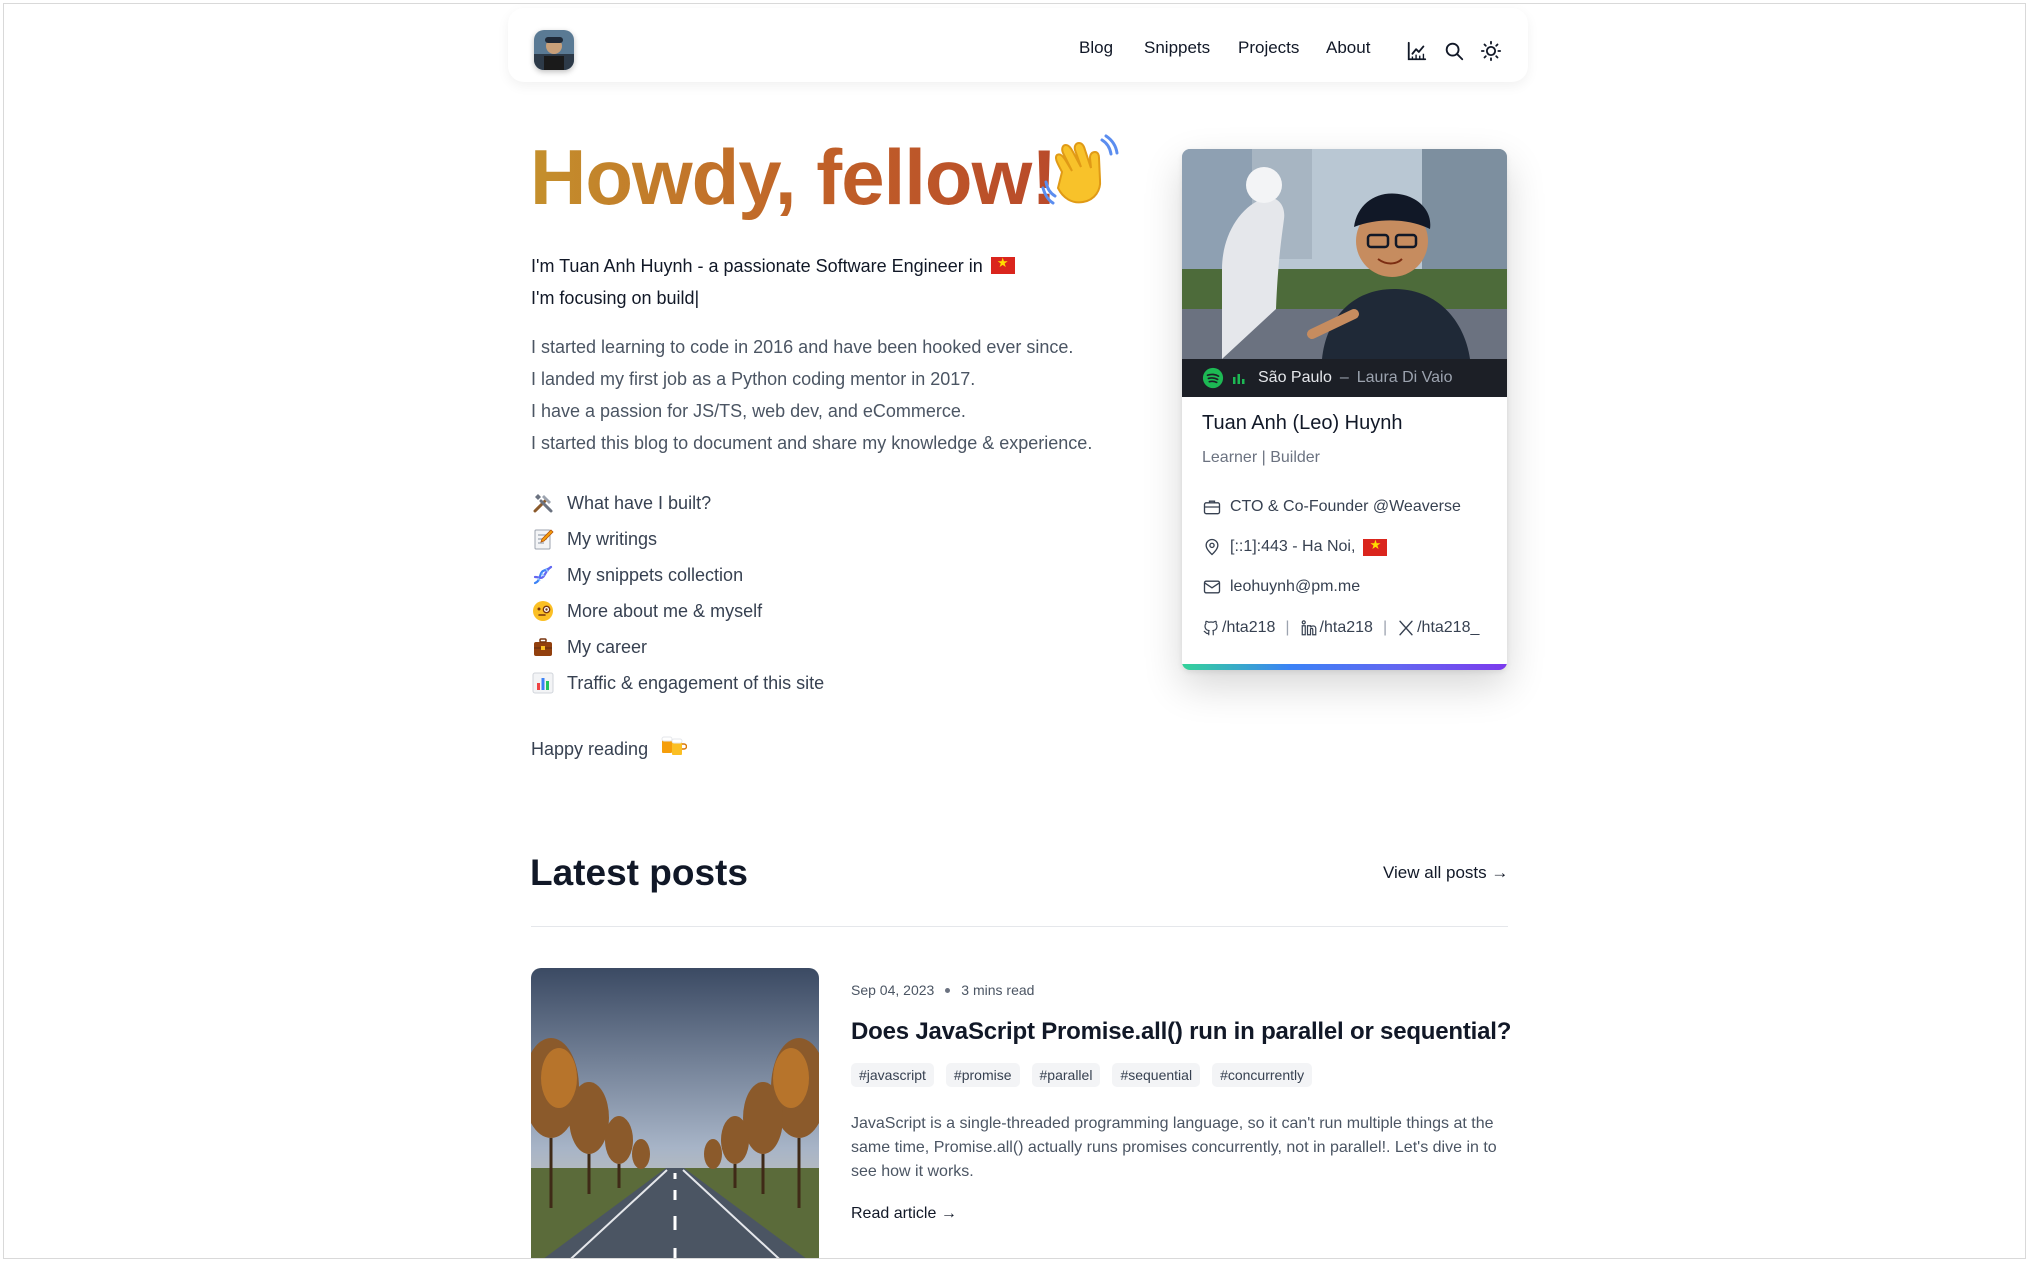  What do you see at coordinates (892, 1075) in the screenshot?
I see `post-tag: #javascript` at bounding box center [892, 1075].